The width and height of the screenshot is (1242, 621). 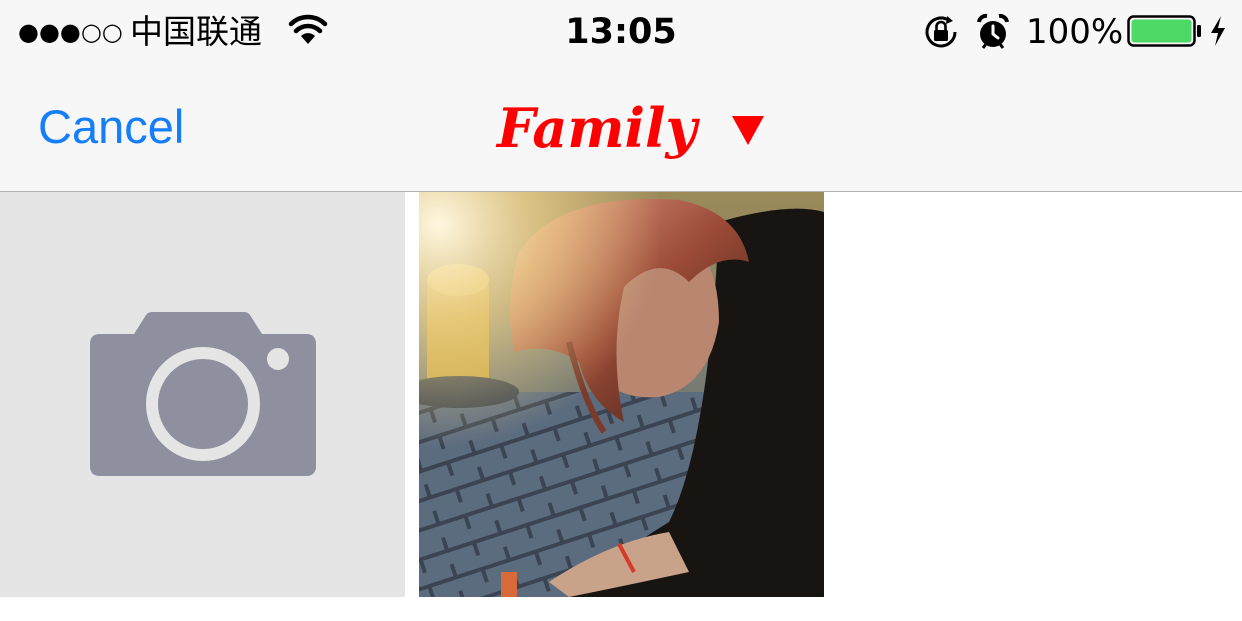 I want to click on status-bar: ●●●○○ 中国联通 13:05 100%, so click(x=621, y=32).